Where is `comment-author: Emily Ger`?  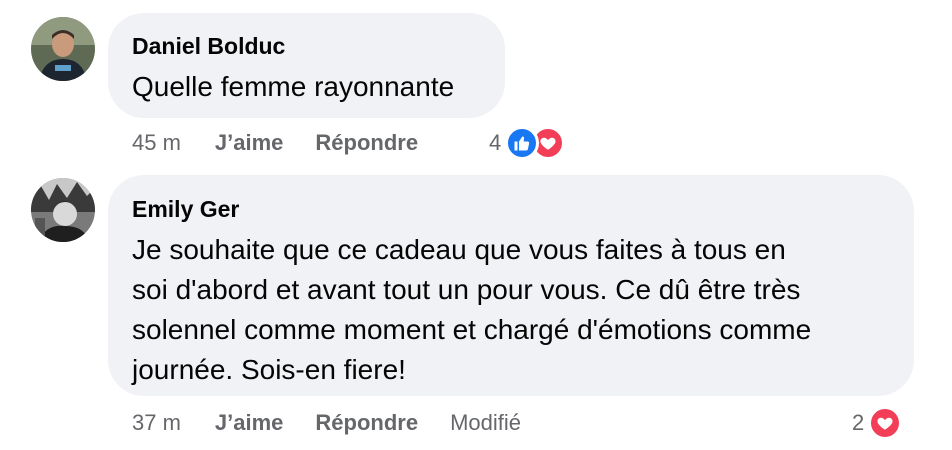 comment-author: Emily Ger is located at coordinates (511, 209).